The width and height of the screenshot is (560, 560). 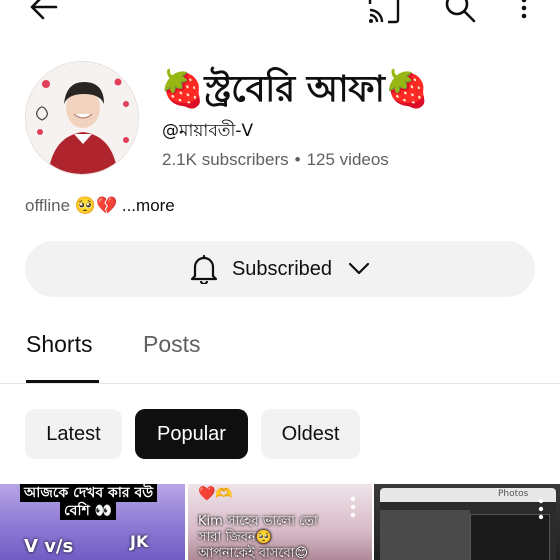 What do you see at coordinates (513, 494) in the screenshot?
I see `thumbnail-header-text: Photos` at bounding box center [513, 494].